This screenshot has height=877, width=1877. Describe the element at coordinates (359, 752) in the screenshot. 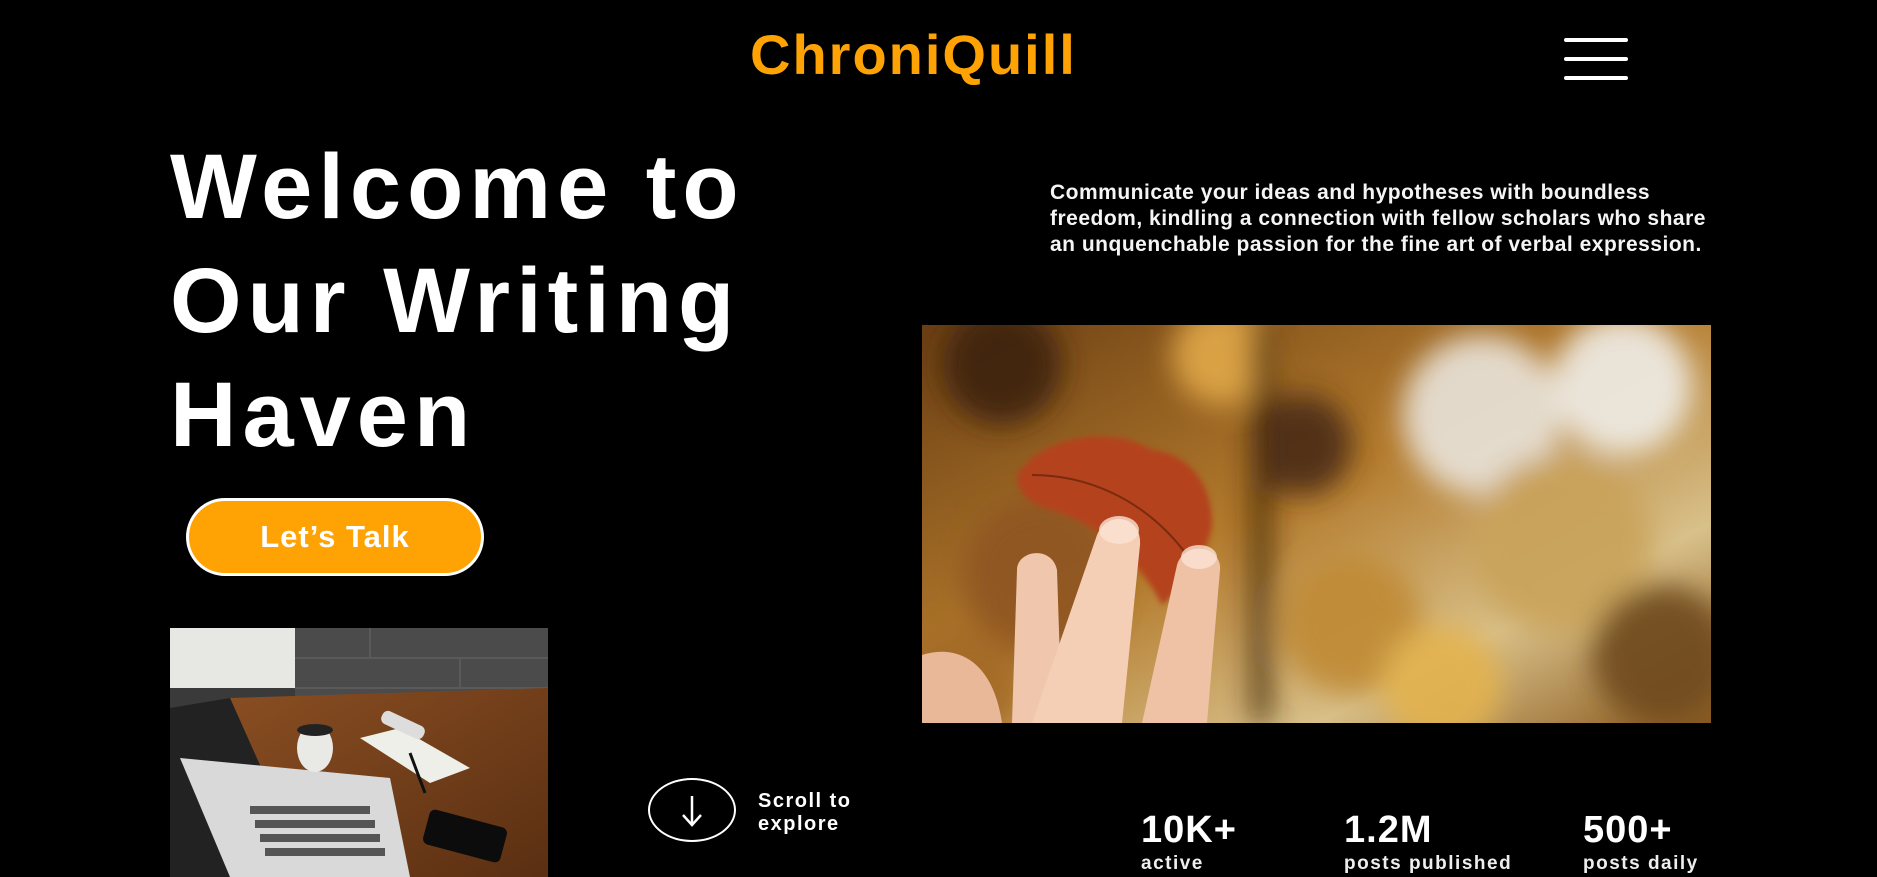

I see `desk-workspace-photo` at that location.